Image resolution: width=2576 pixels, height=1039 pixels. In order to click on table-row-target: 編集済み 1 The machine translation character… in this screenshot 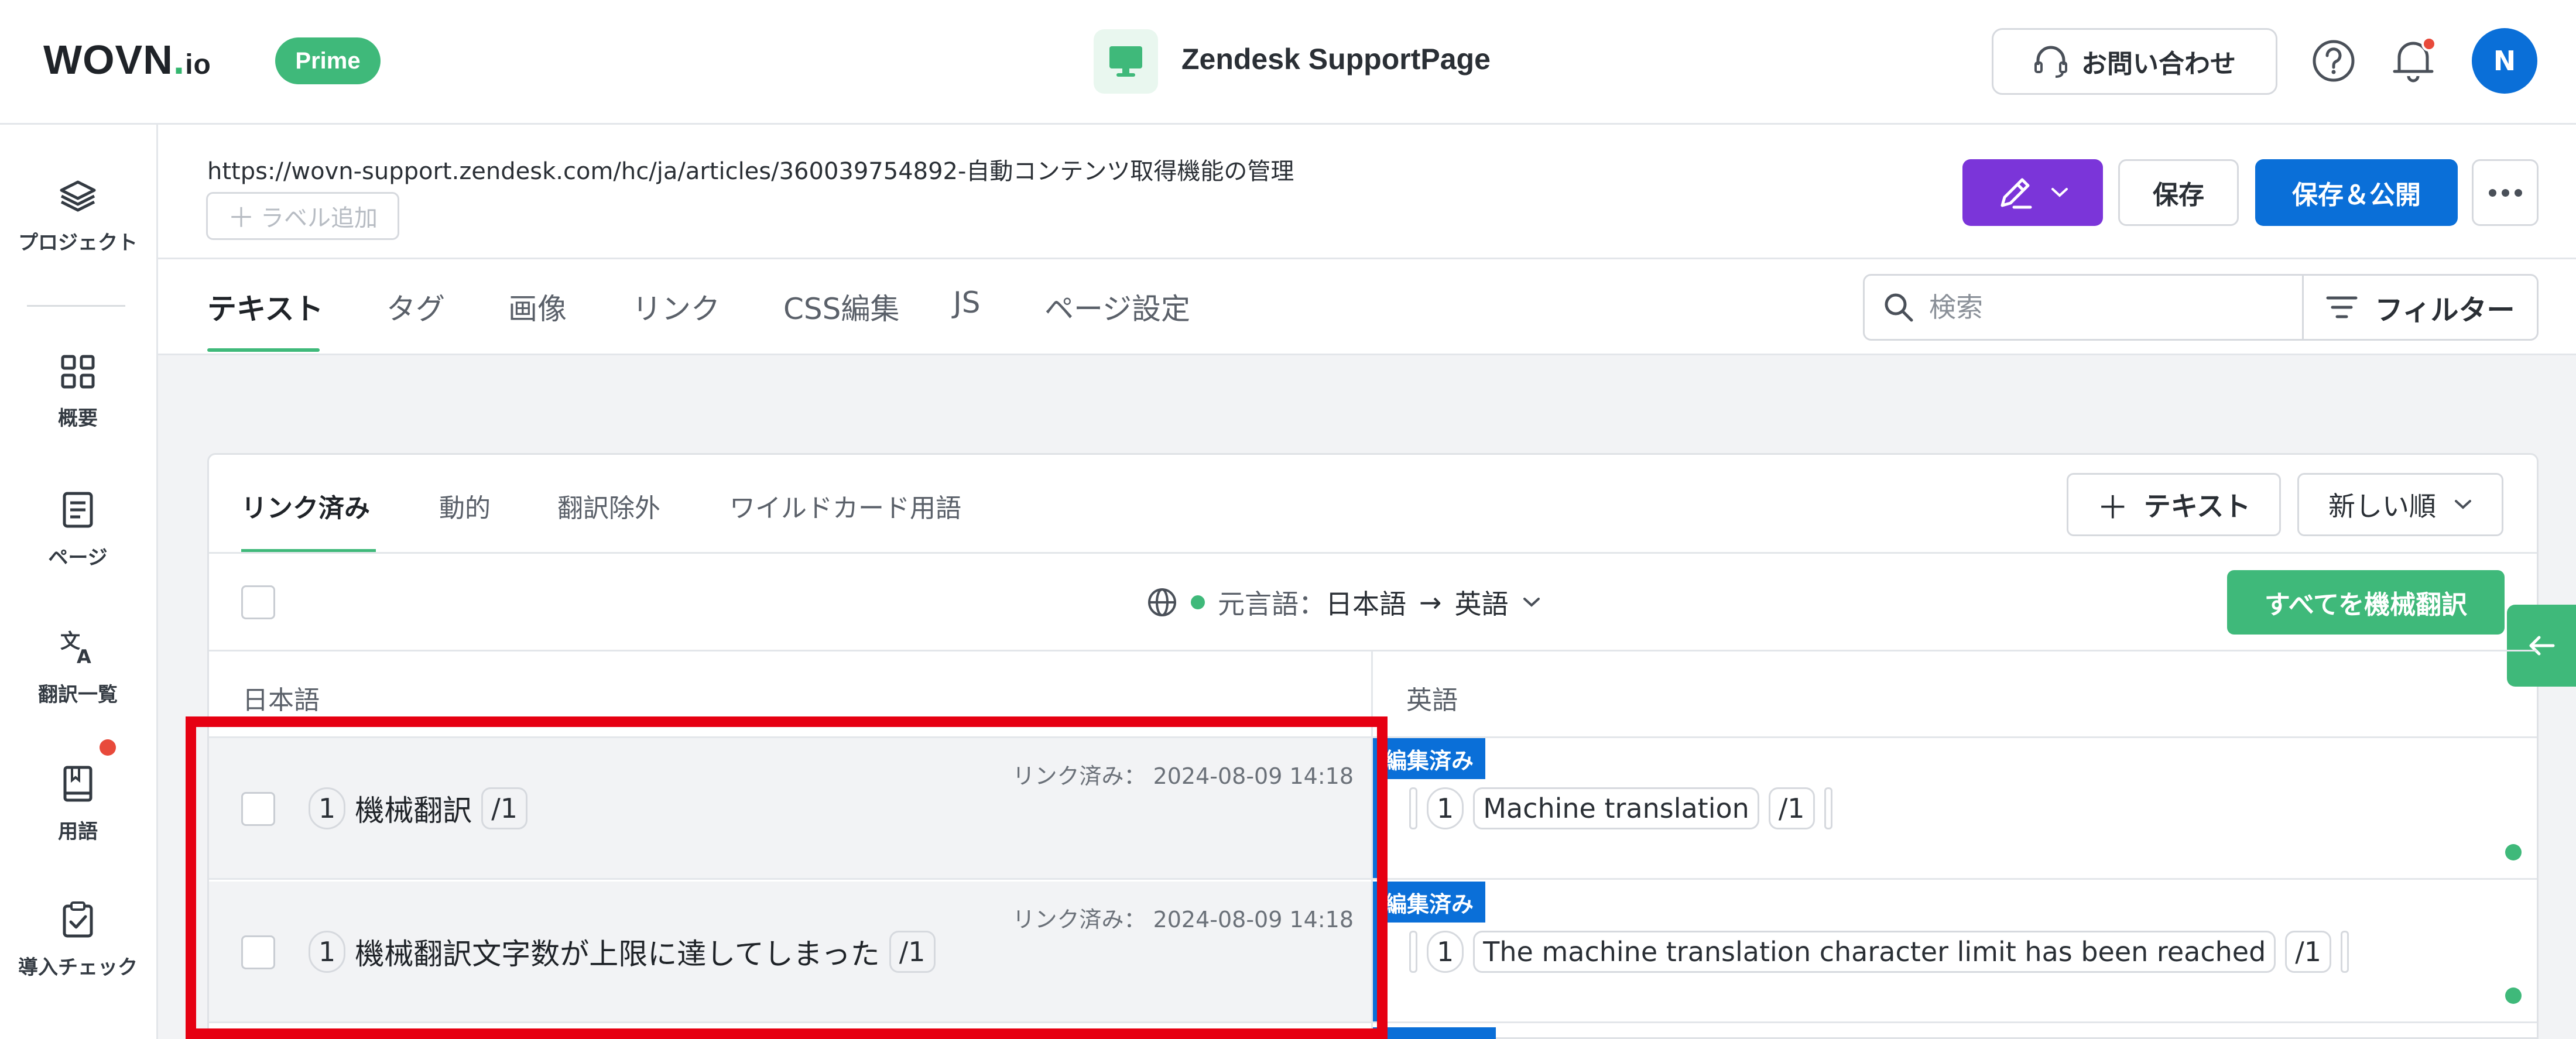, I will do `click(1955, 953)`.